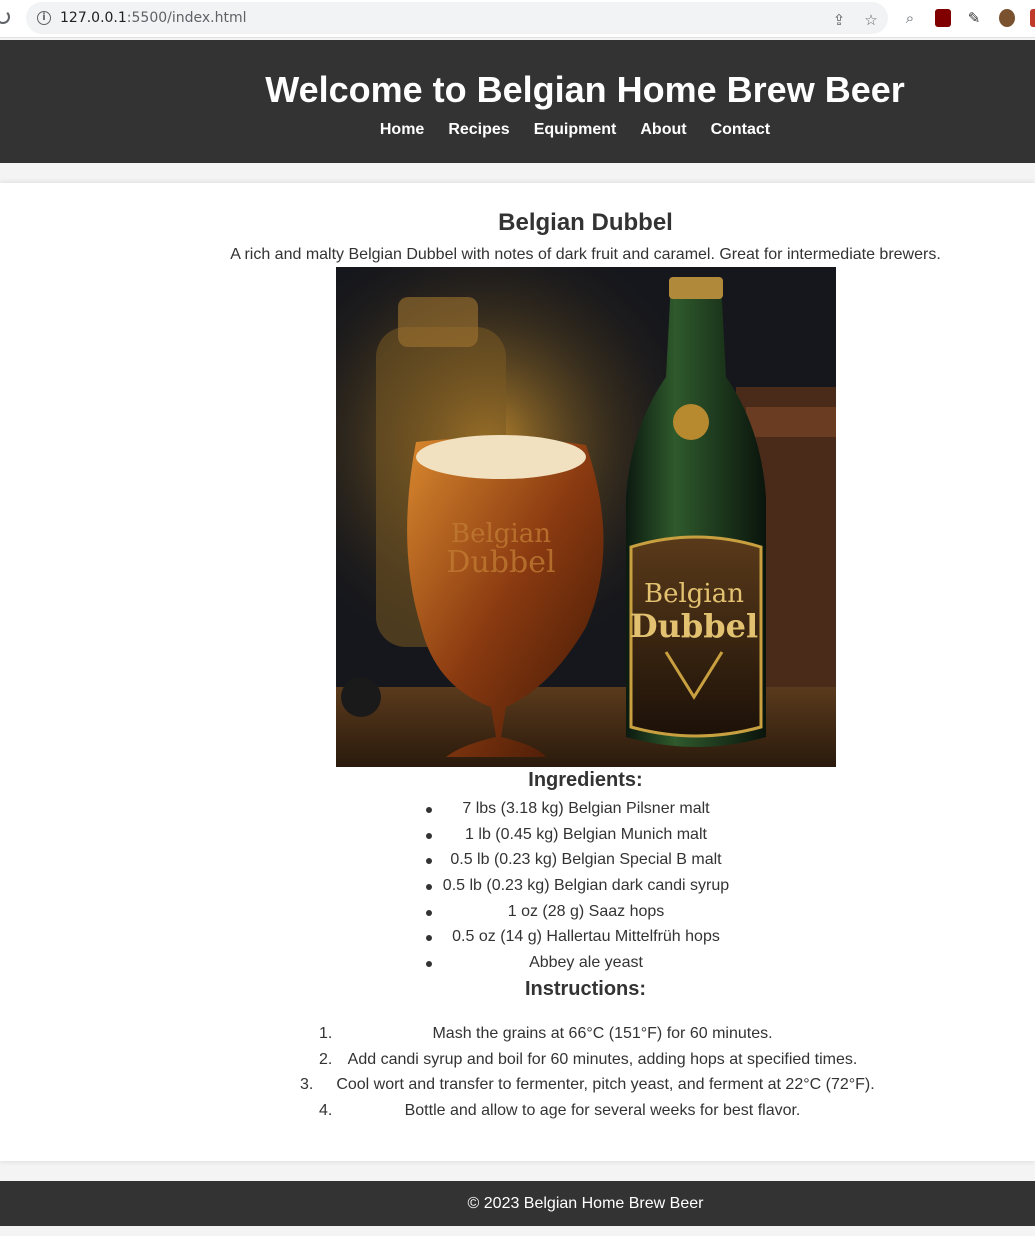 This screenshot has height=1236, width=1035. What do you see at coordinates (575, 130) in the screenshot?
I see `nav-equipment: Equipment` at bounding box center [575, 130].